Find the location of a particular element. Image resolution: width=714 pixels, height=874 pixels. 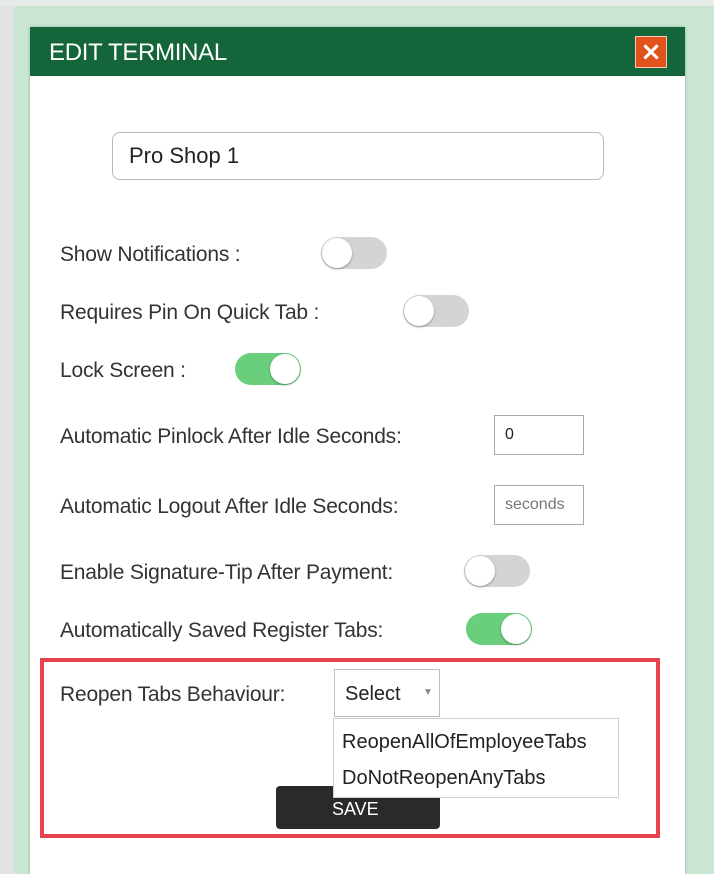

show-notifications-toggle is located at coordinates (354, 253).